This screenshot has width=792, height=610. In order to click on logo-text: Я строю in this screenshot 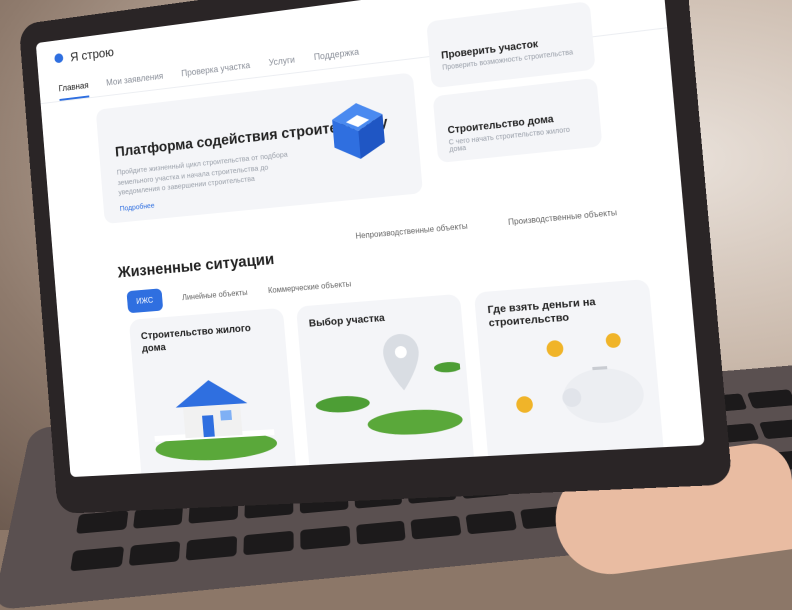, I will do `click(92, 54)`.